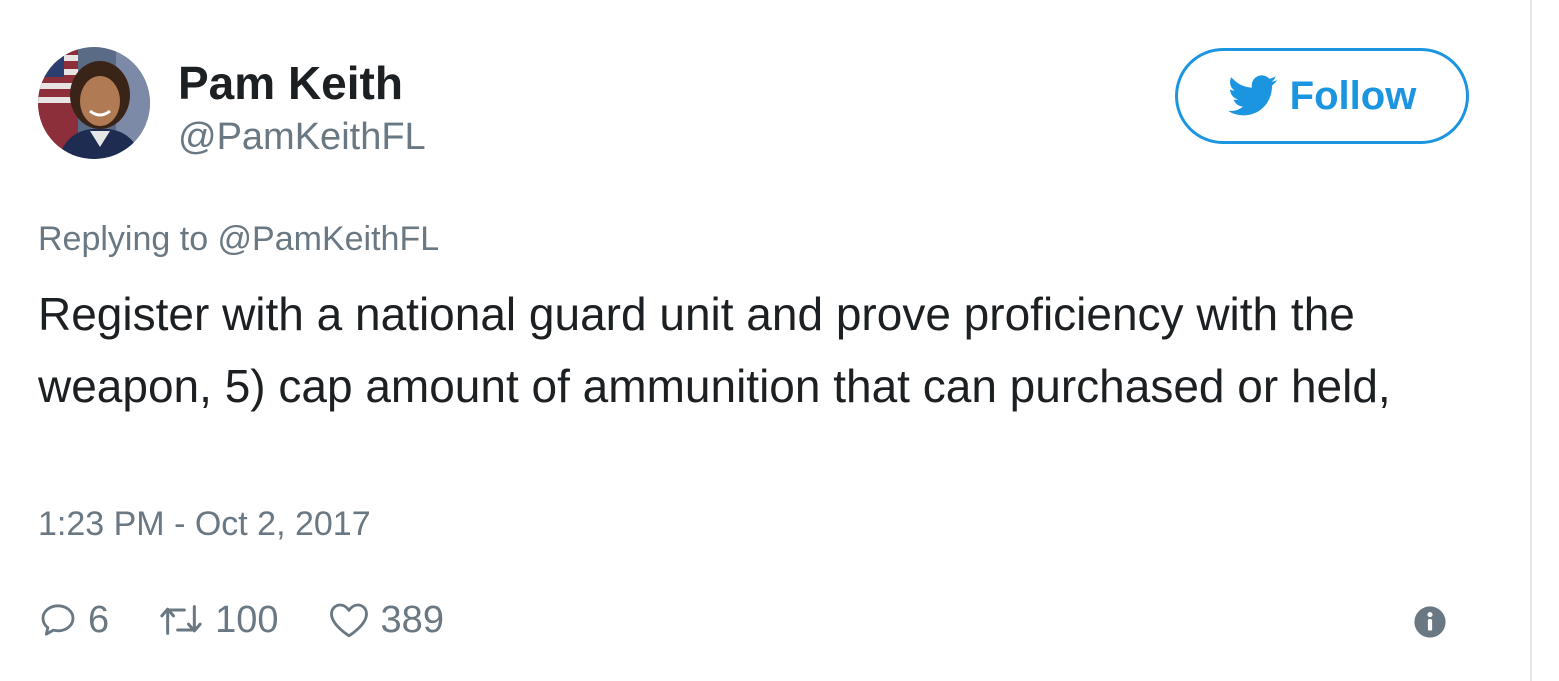 Image resolution: width=1559 pixels, height=681 pixels. Describe the element at coordinates (58, 620) in the screenshot. I see `reply-icon` at that location.